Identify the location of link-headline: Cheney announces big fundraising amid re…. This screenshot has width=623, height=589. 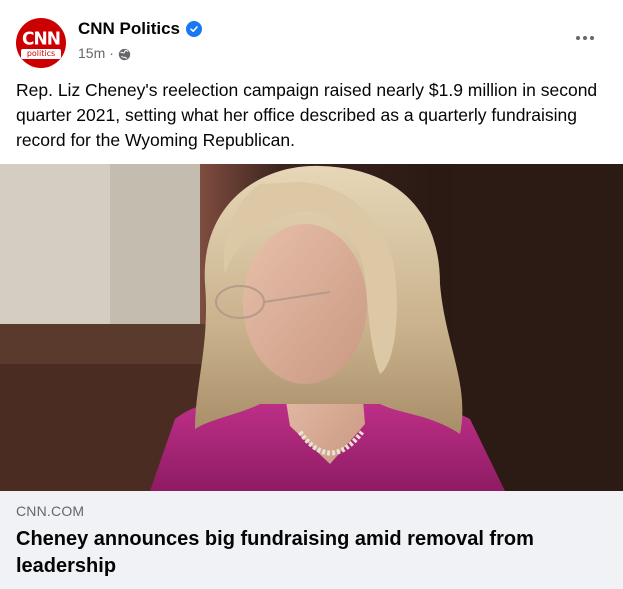
(296, 553).